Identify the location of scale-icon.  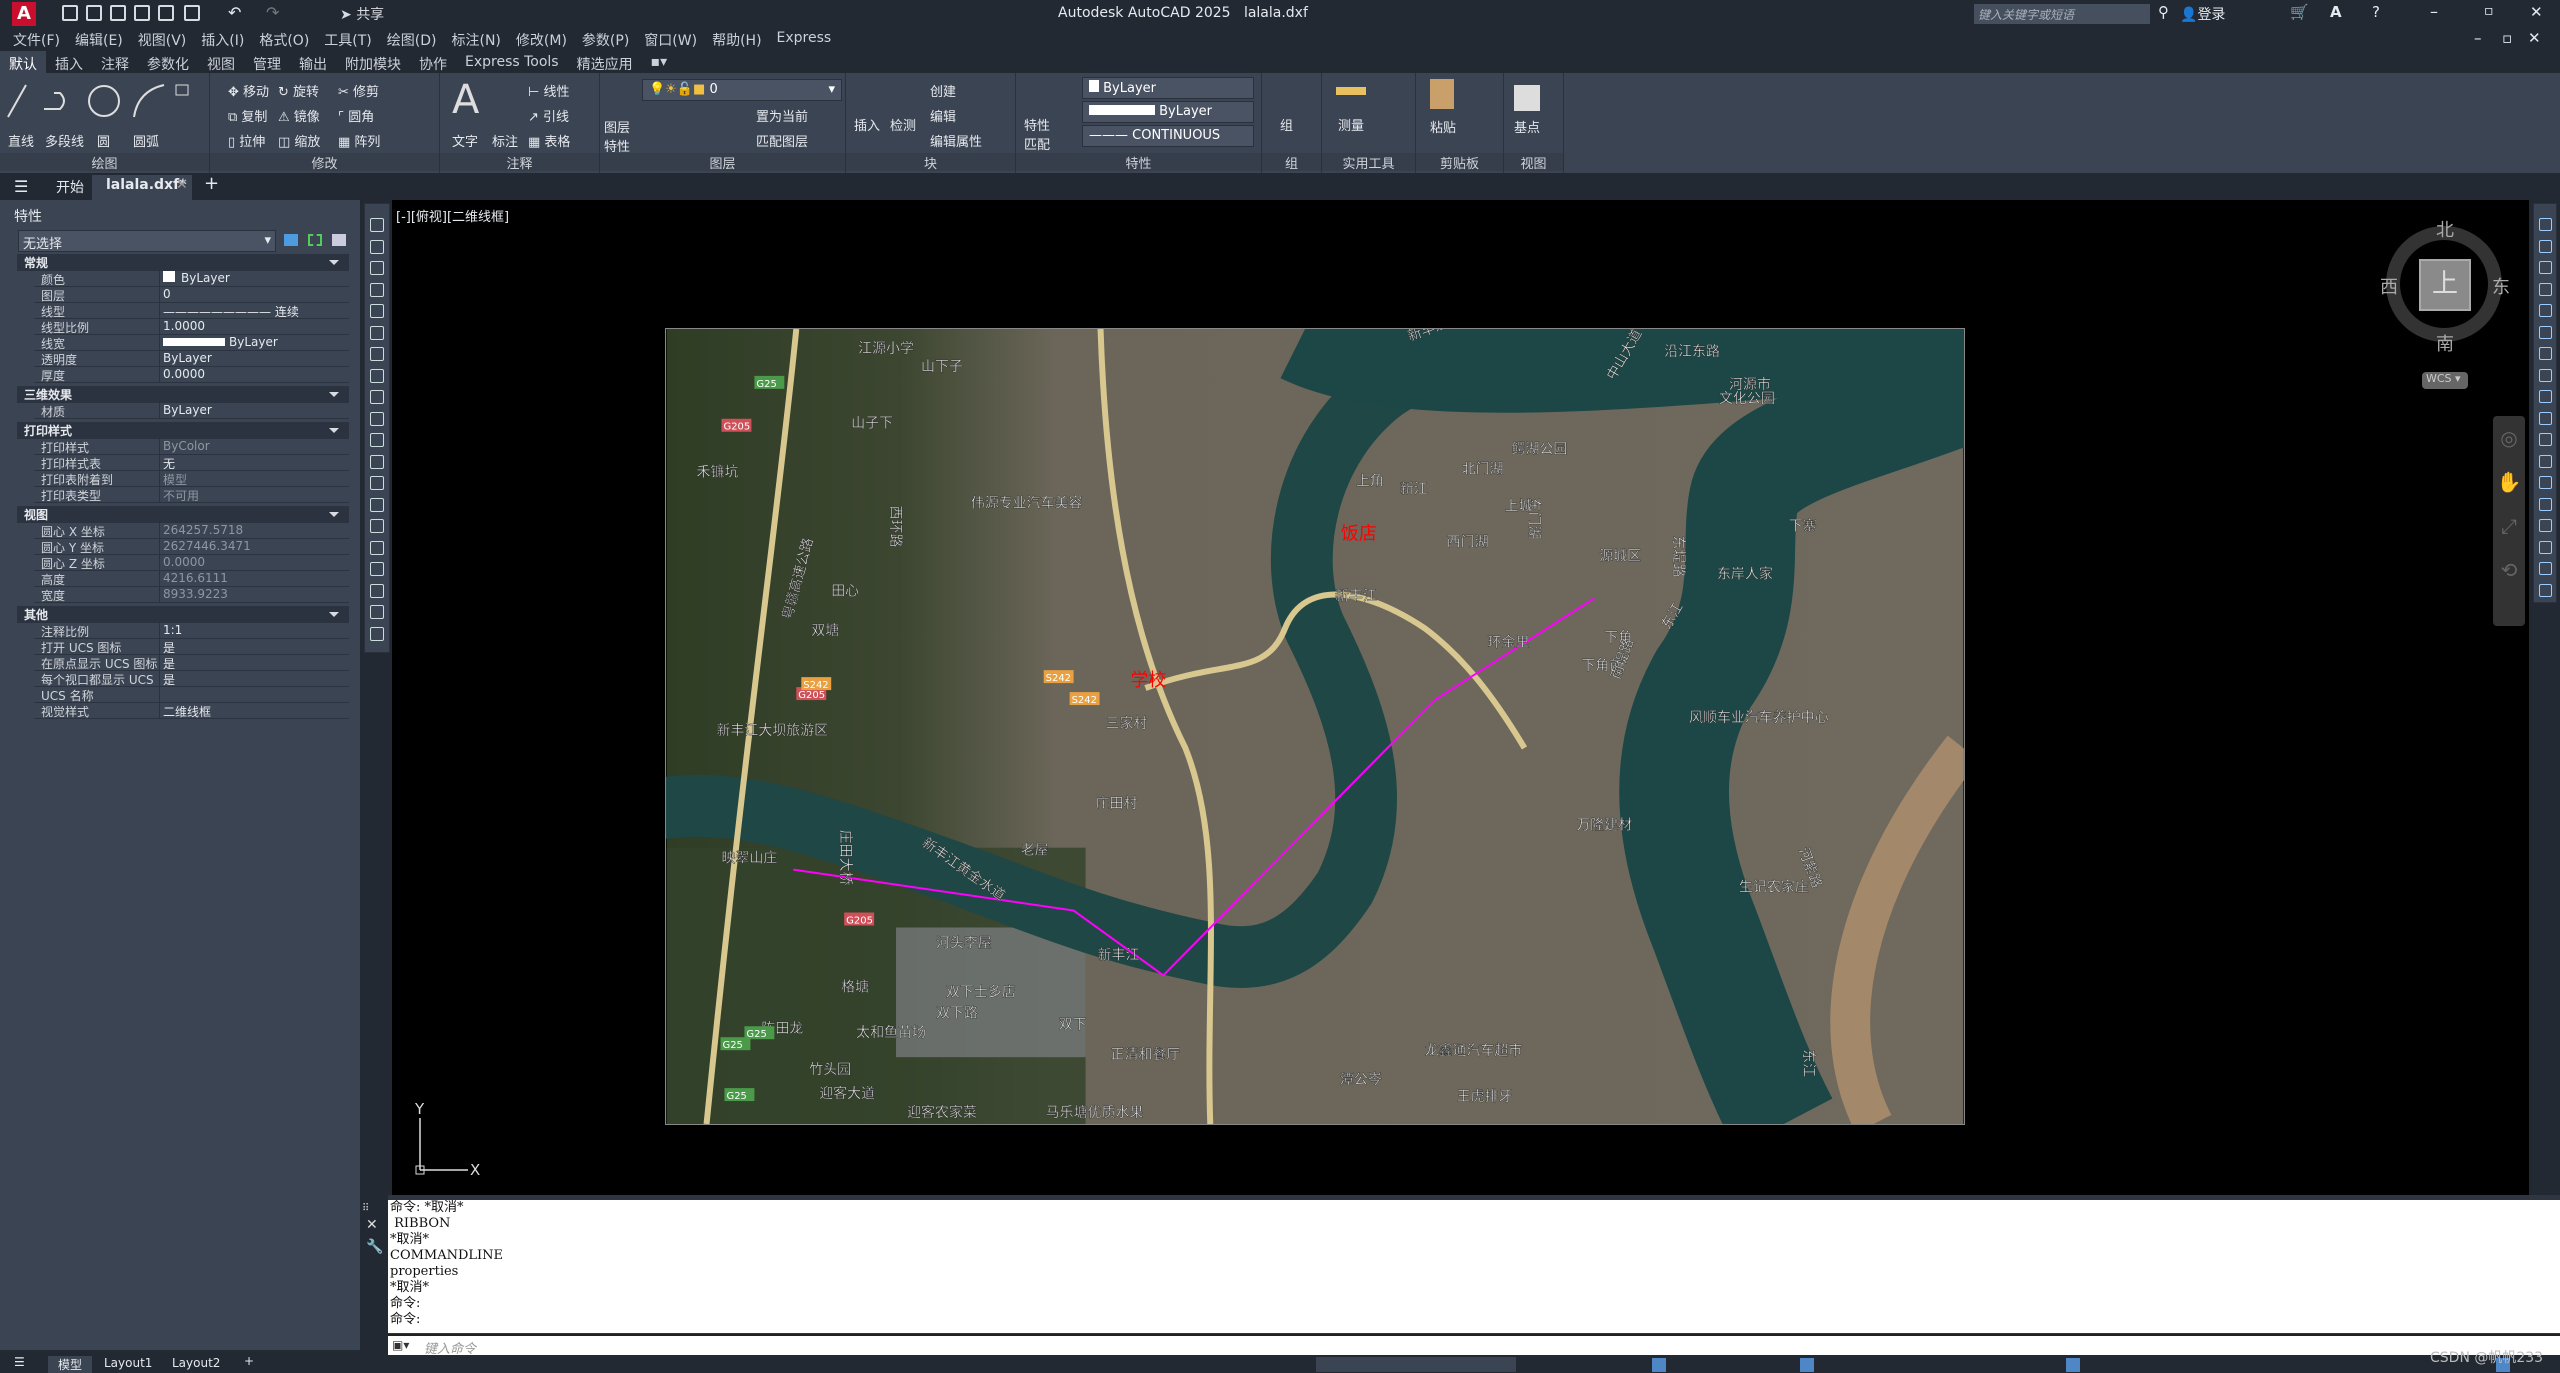
(2545, 375).